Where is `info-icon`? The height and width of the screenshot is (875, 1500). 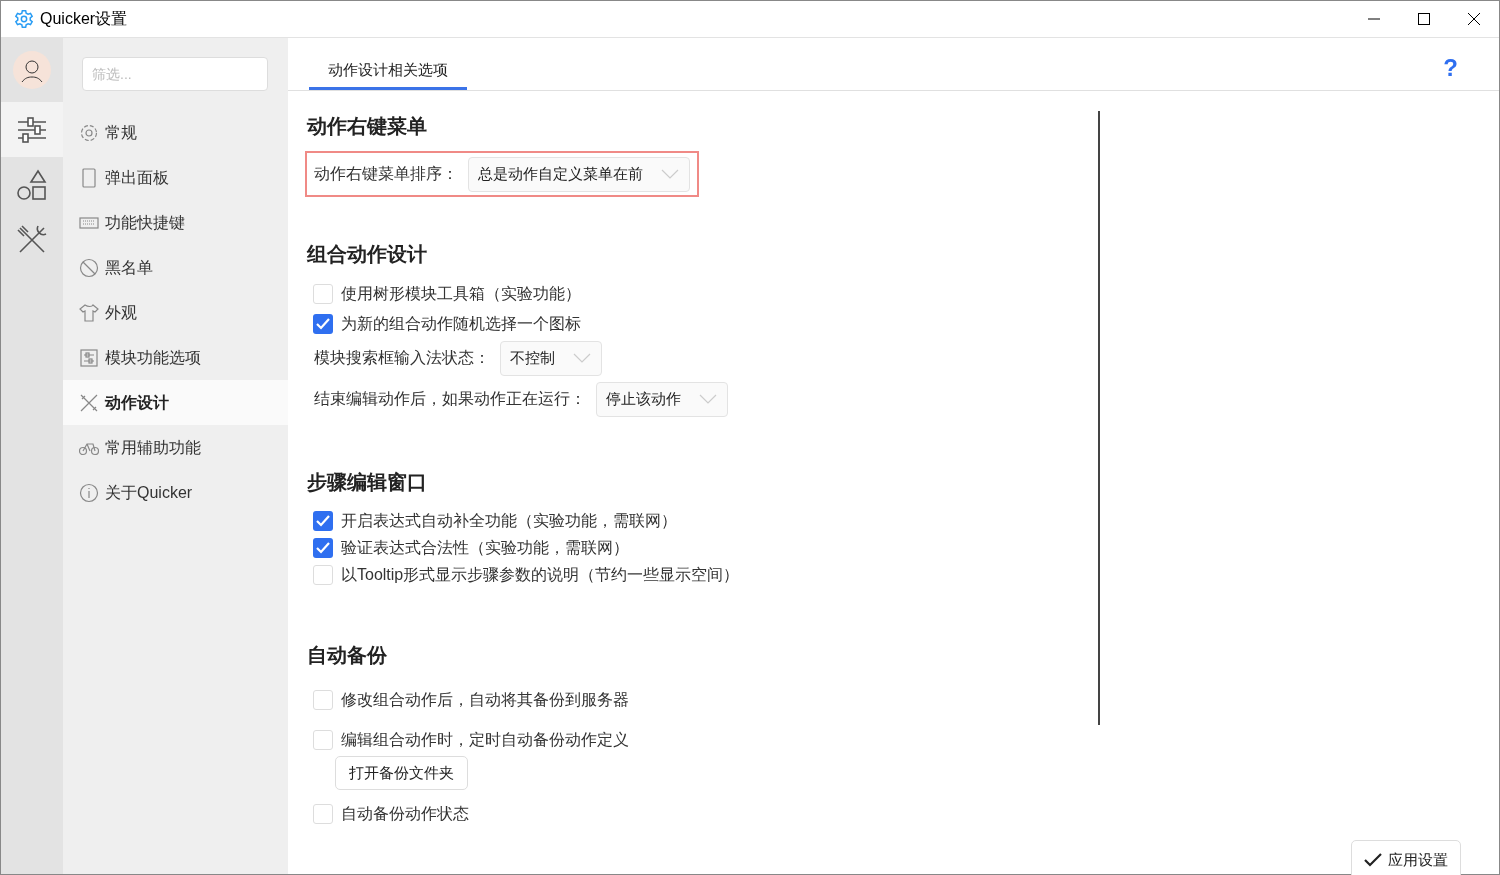
info-icon is located at coordinates (89, 492).